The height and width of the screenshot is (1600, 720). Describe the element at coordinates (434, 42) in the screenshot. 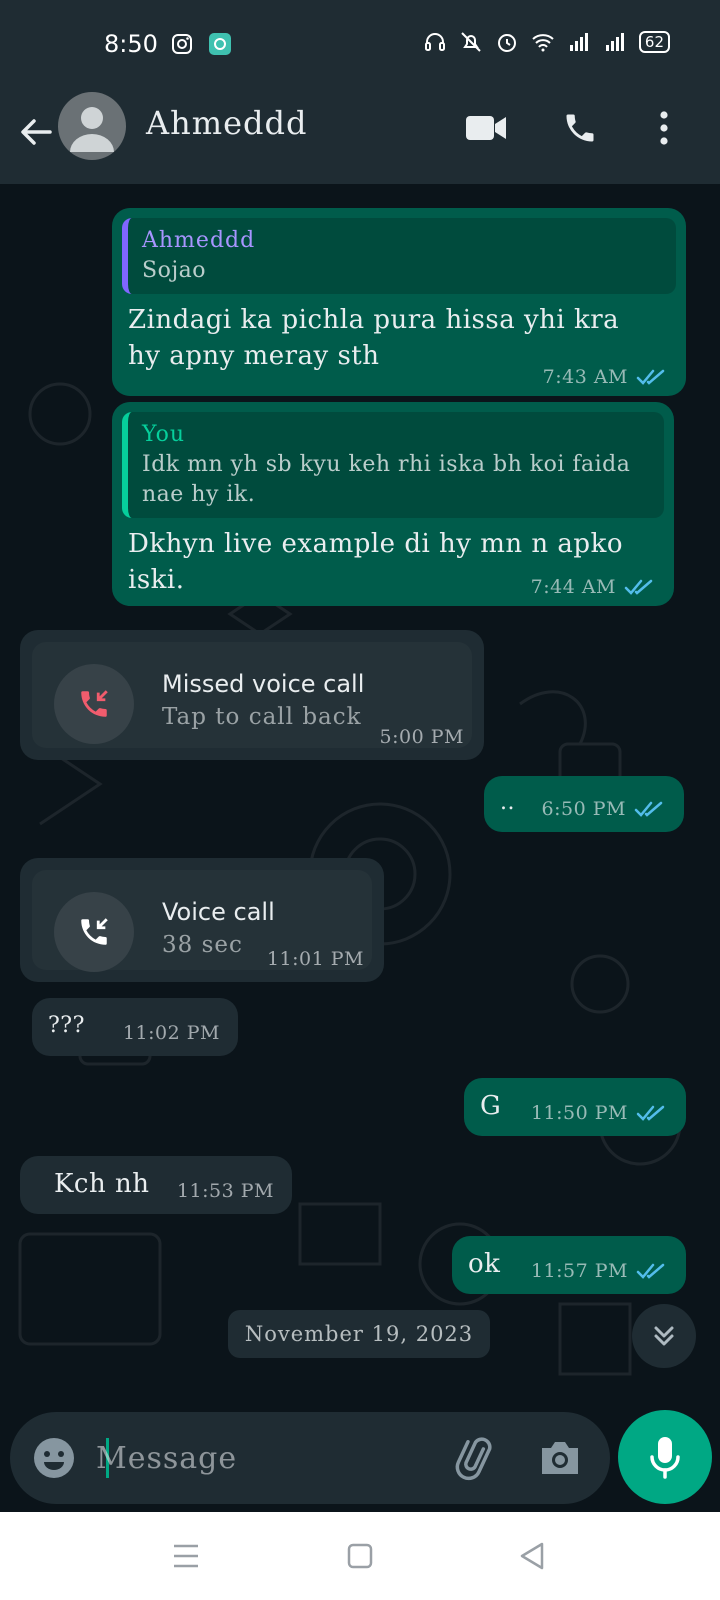

I see `headset-icon` at that location.